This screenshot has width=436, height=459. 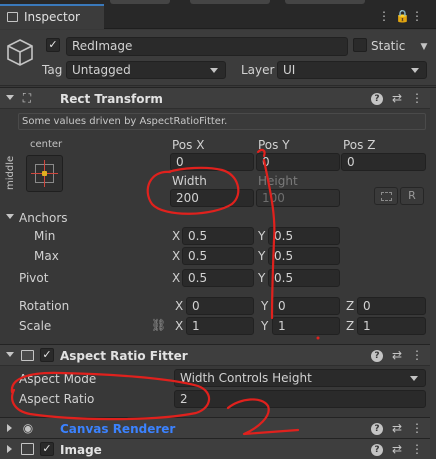 I want to click on anchor-dot, so click(x=44, y=173).